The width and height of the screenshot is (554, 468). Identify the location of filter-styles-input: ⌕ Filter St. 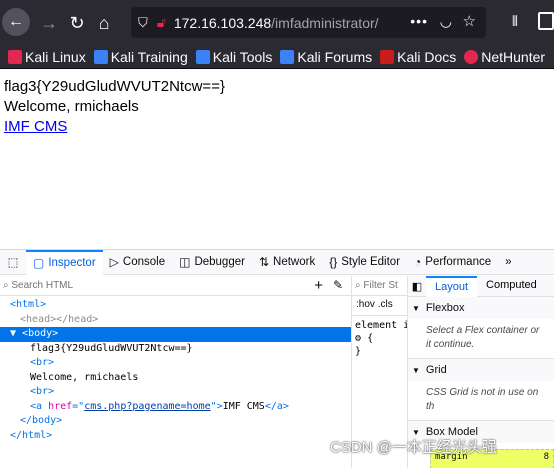
(379, 286).